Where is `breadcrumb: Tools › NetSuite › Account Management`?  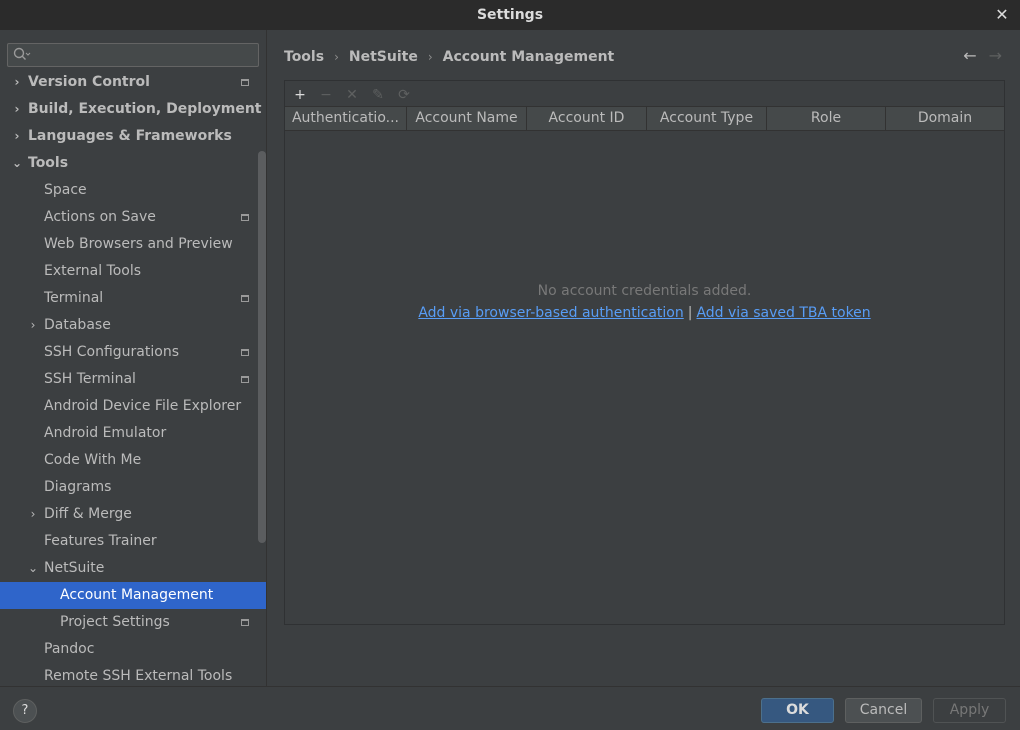 breadcrumb: Tools › NetSuite › Account Management is located at coordinates (449, 57).